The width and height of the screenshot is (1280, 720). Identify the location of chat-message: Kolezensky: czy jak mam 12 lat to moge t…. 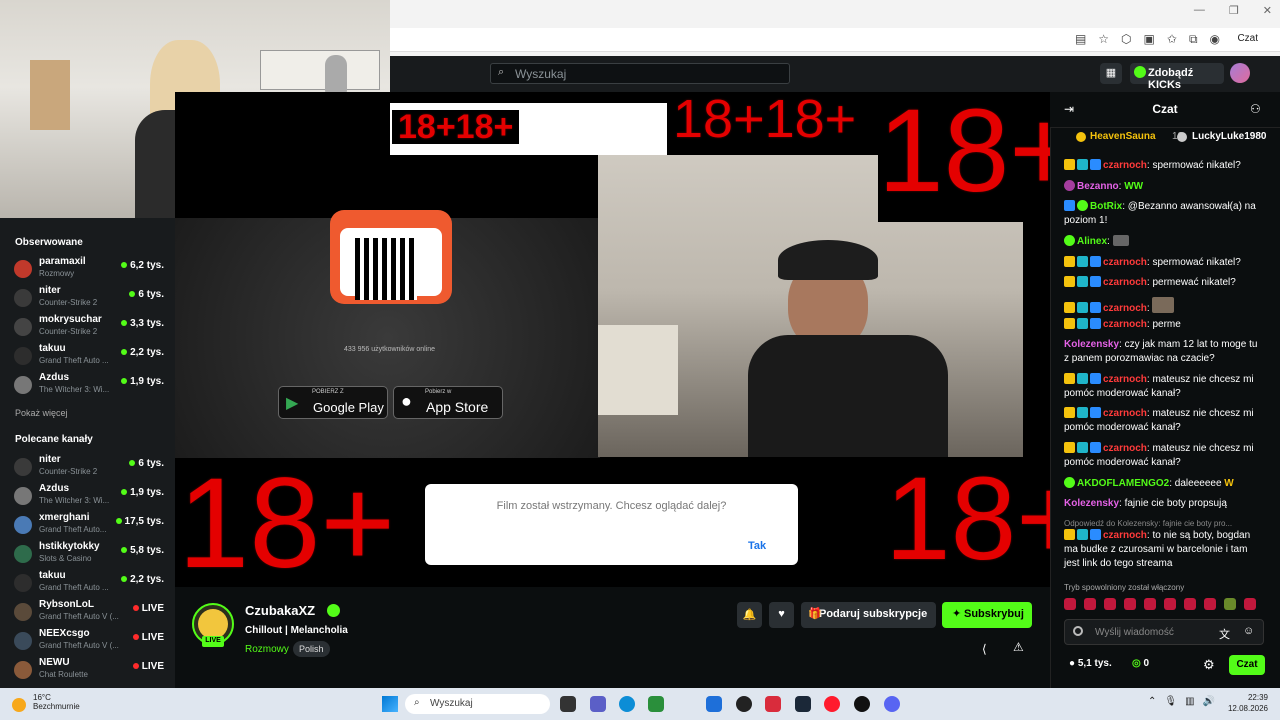
(1161, 351).